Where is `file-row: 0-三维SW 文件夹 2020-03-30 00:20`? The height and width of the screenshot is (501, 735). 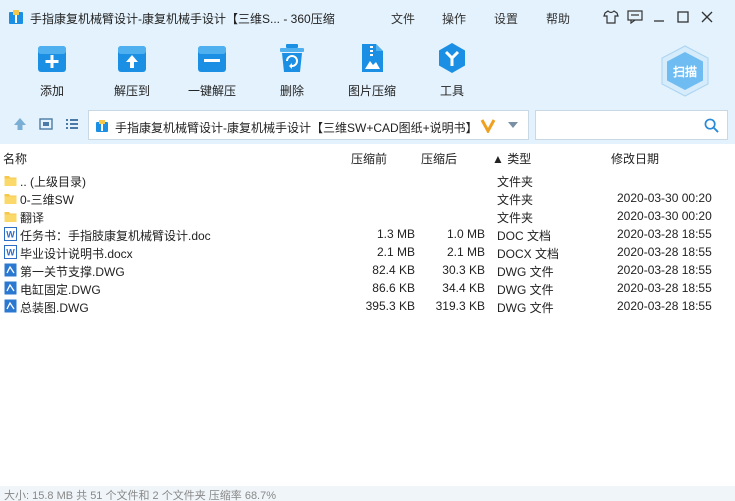
file-row: 0-三维SW 文件夹 2020-03-30 00:20 is located at coordinates (367, 198).